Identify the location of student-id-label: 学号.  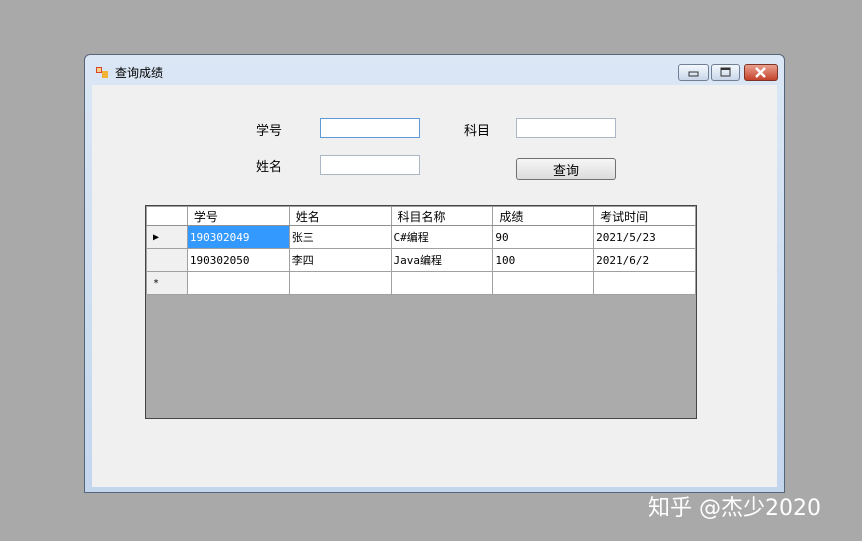
(269, 131).